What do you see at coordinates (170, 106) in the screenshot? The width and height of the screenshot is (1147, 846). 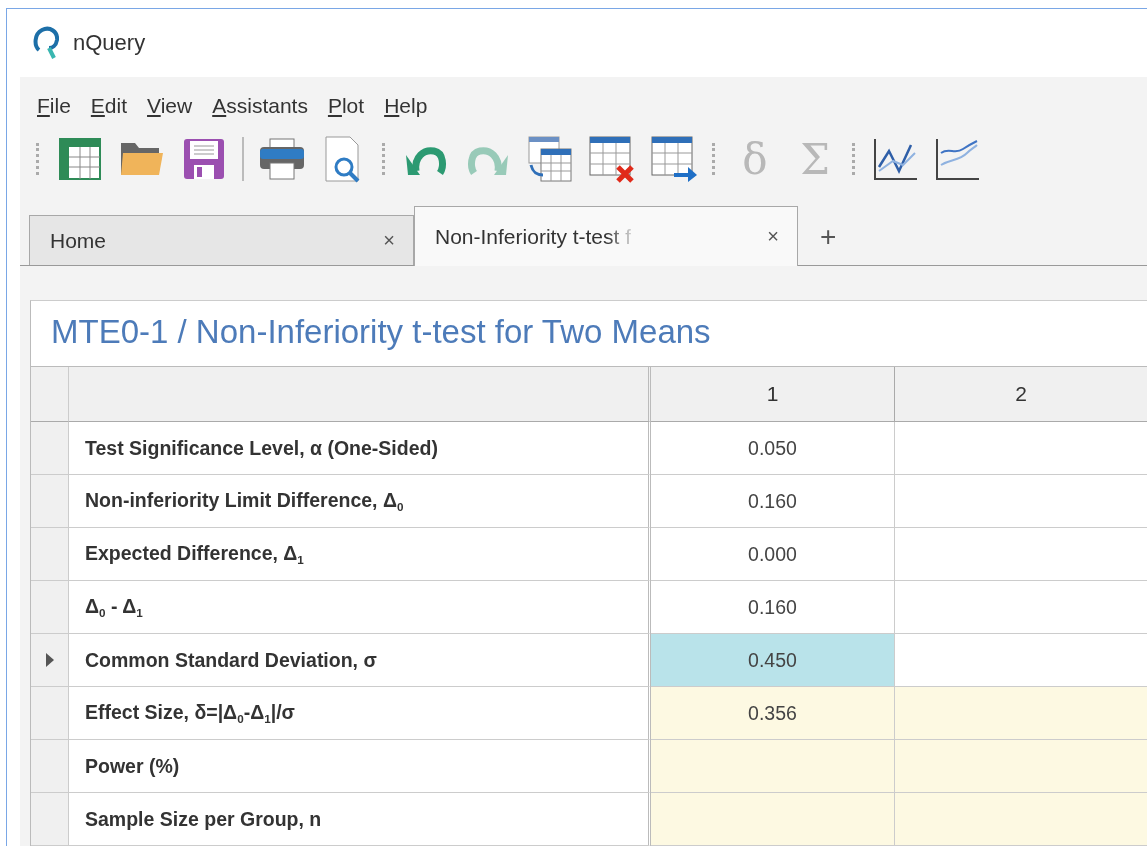 I see `menu-item: View` at bounding box center [170, 106].